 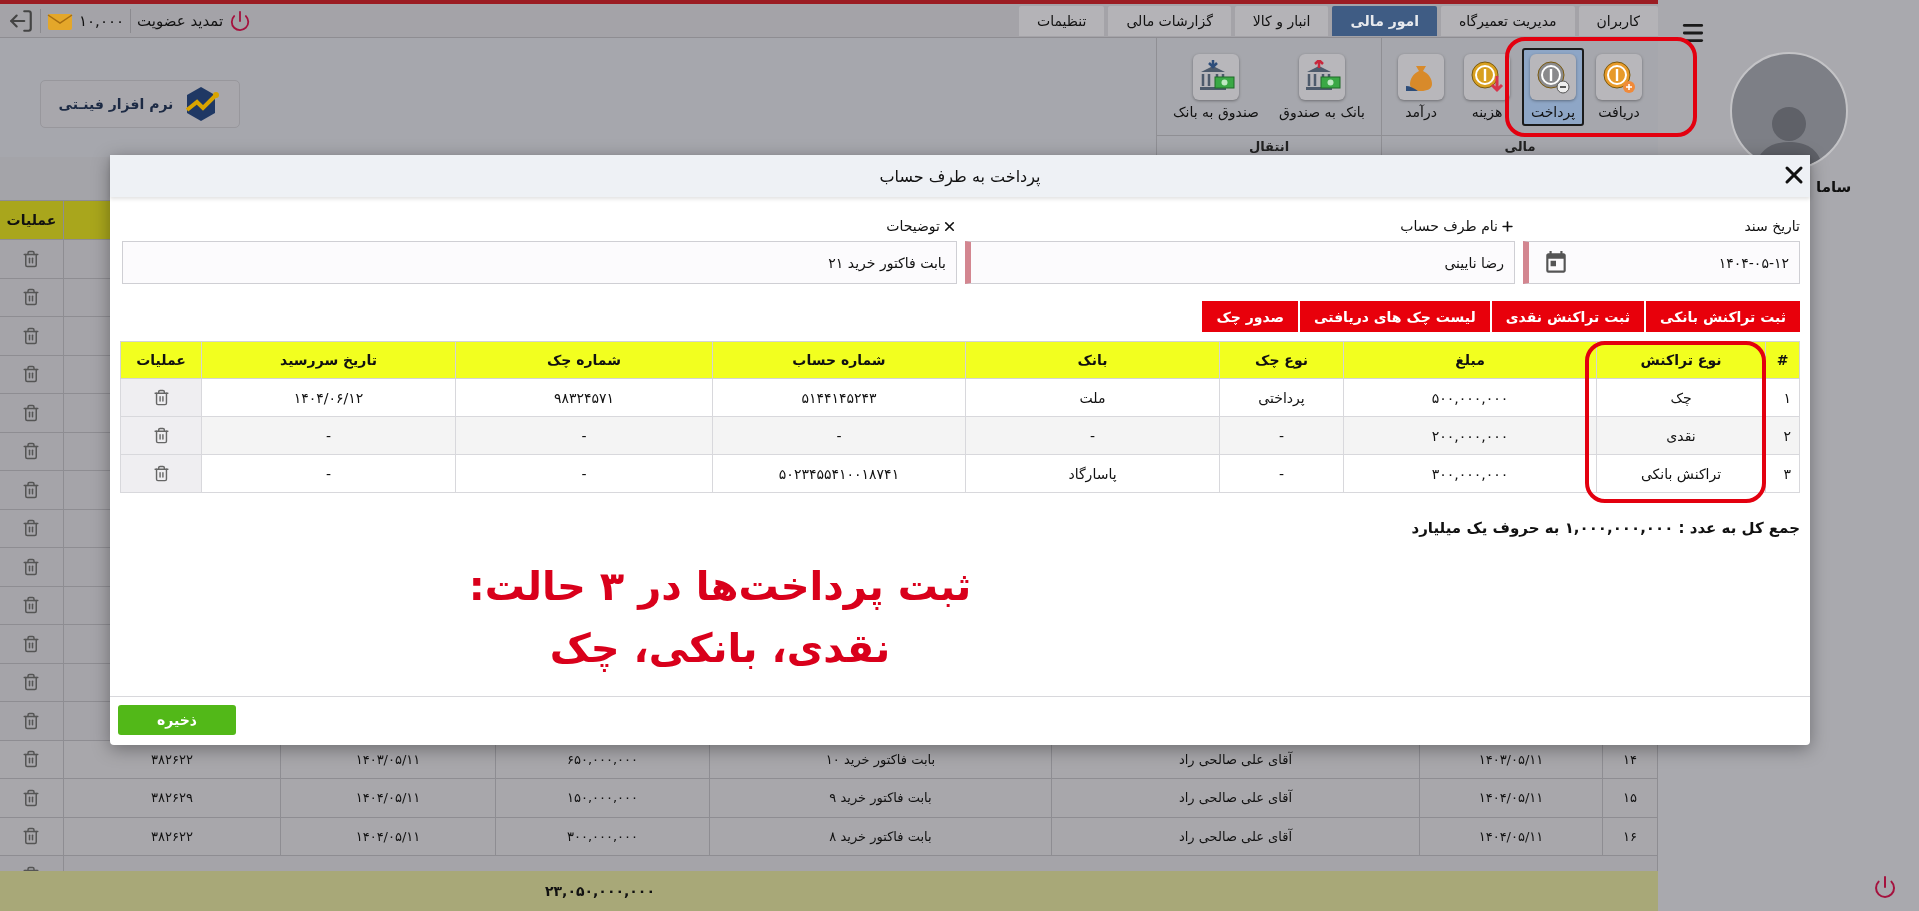 I want to click on table-cell: ۱۶, so click(x=1630, y=836).